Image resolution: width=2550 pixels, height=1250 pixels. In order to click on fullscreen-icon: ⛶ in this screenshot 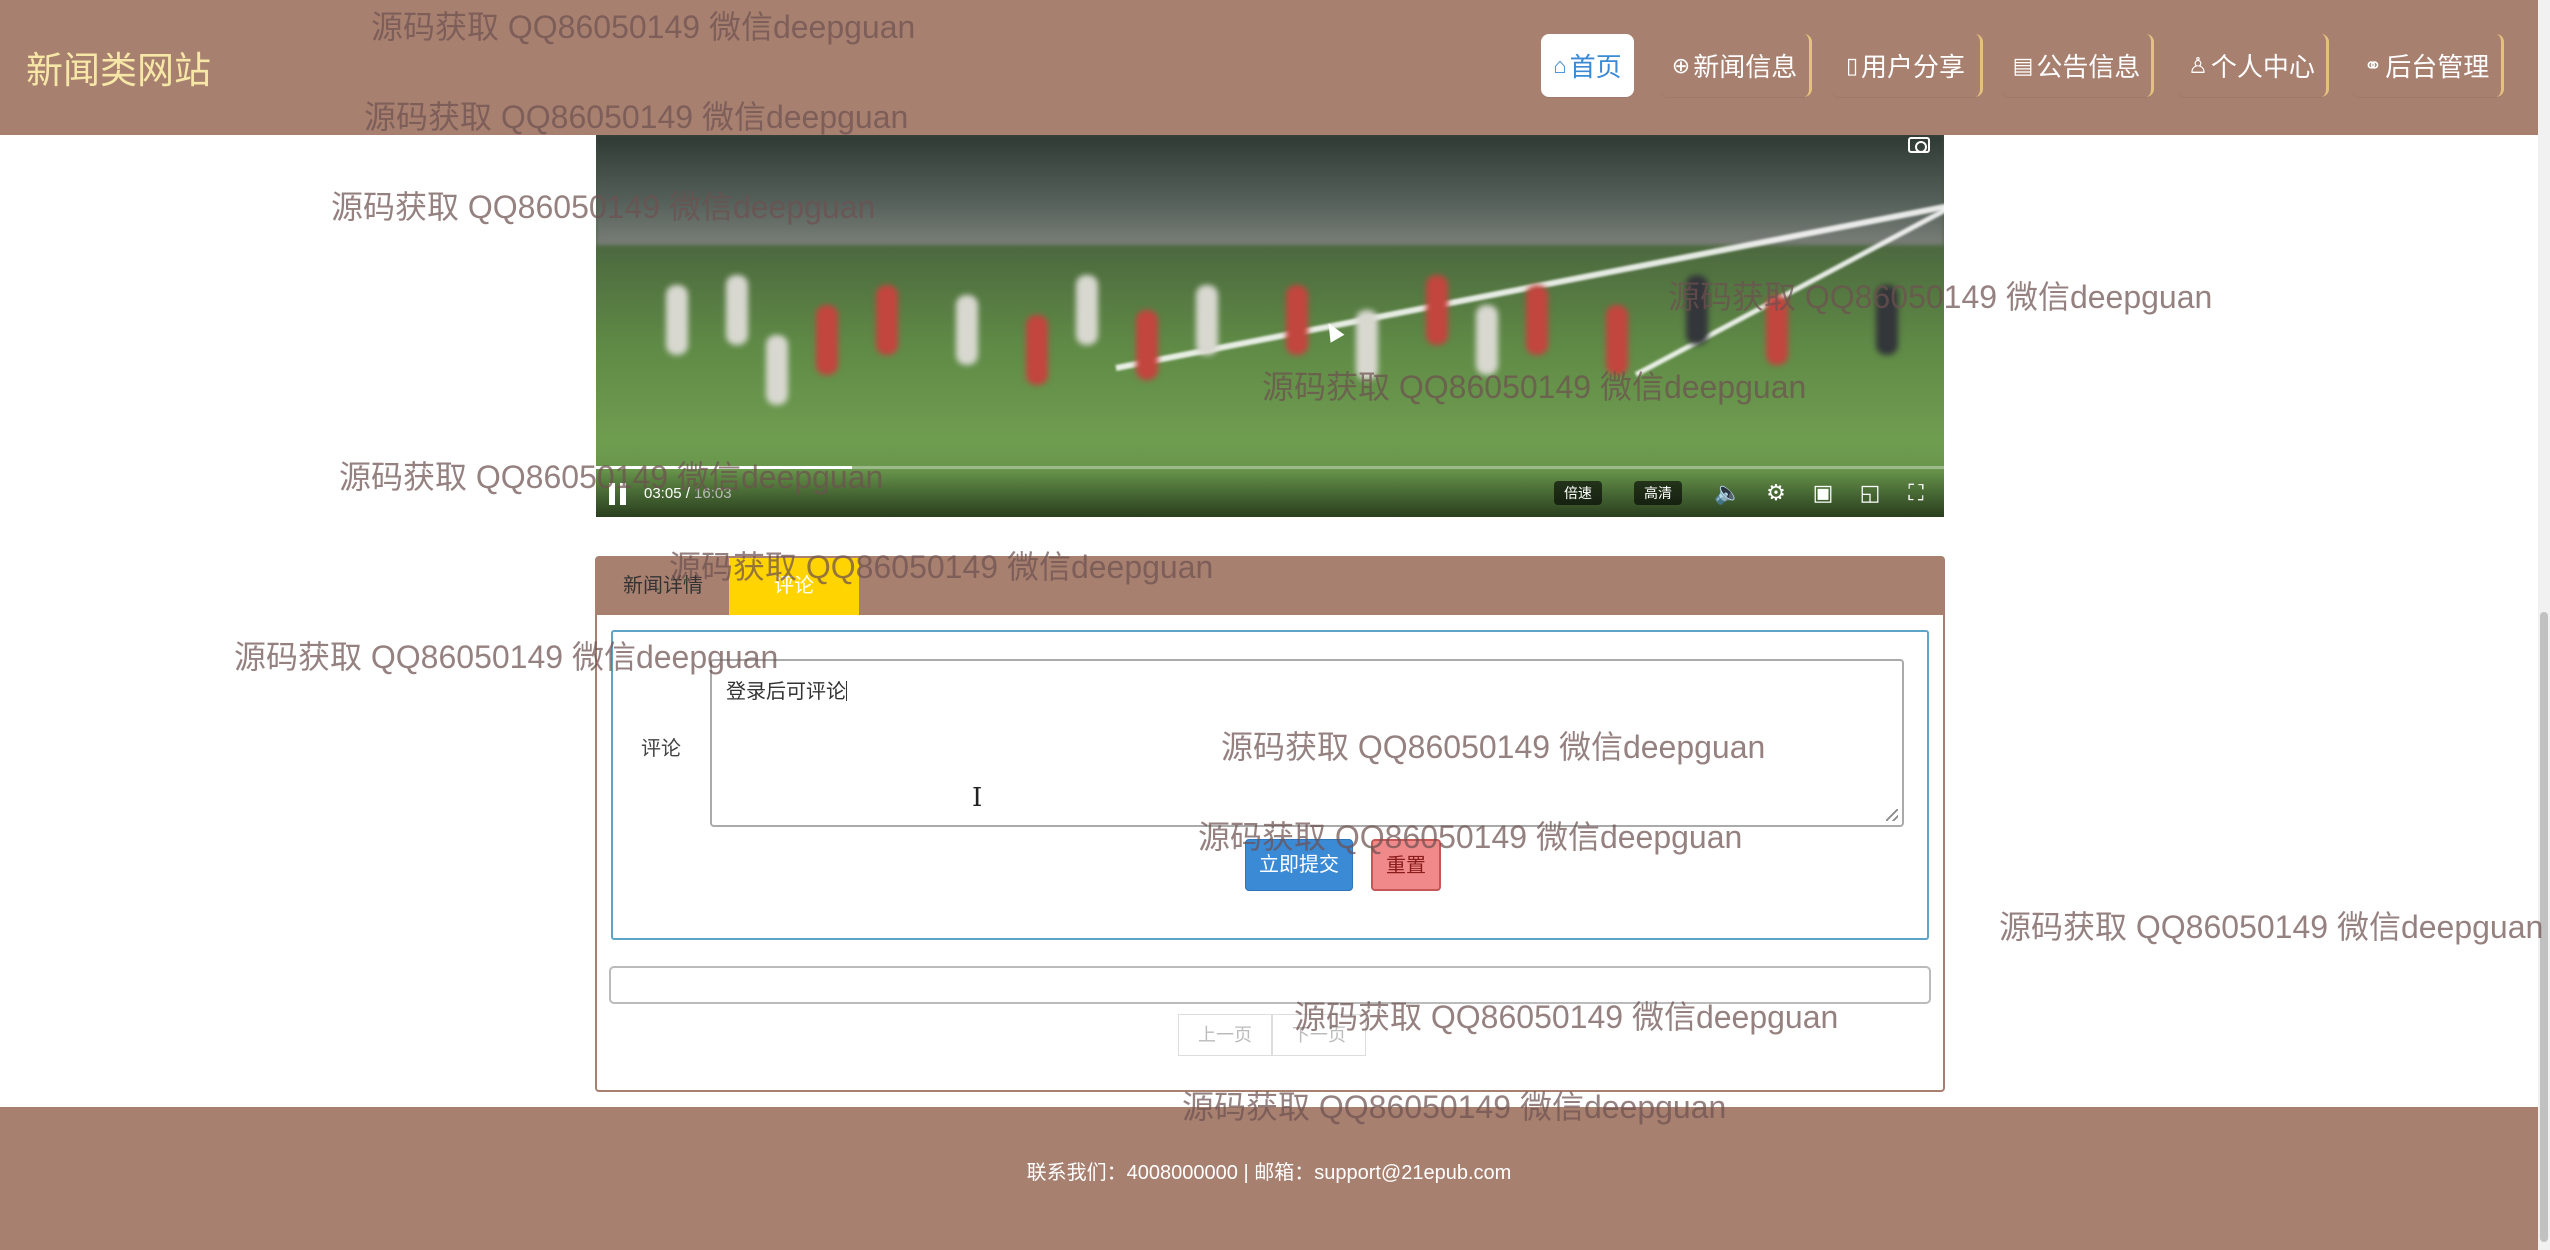, I will do `click(1916, 493)`.